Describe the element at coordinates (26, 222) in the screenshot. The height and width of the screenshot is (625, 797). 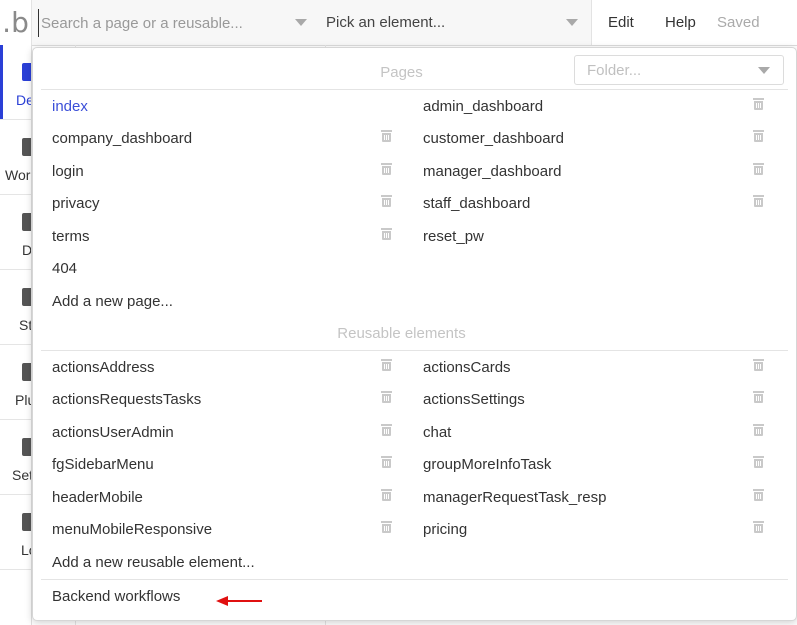
I see `data-icon` at that location.